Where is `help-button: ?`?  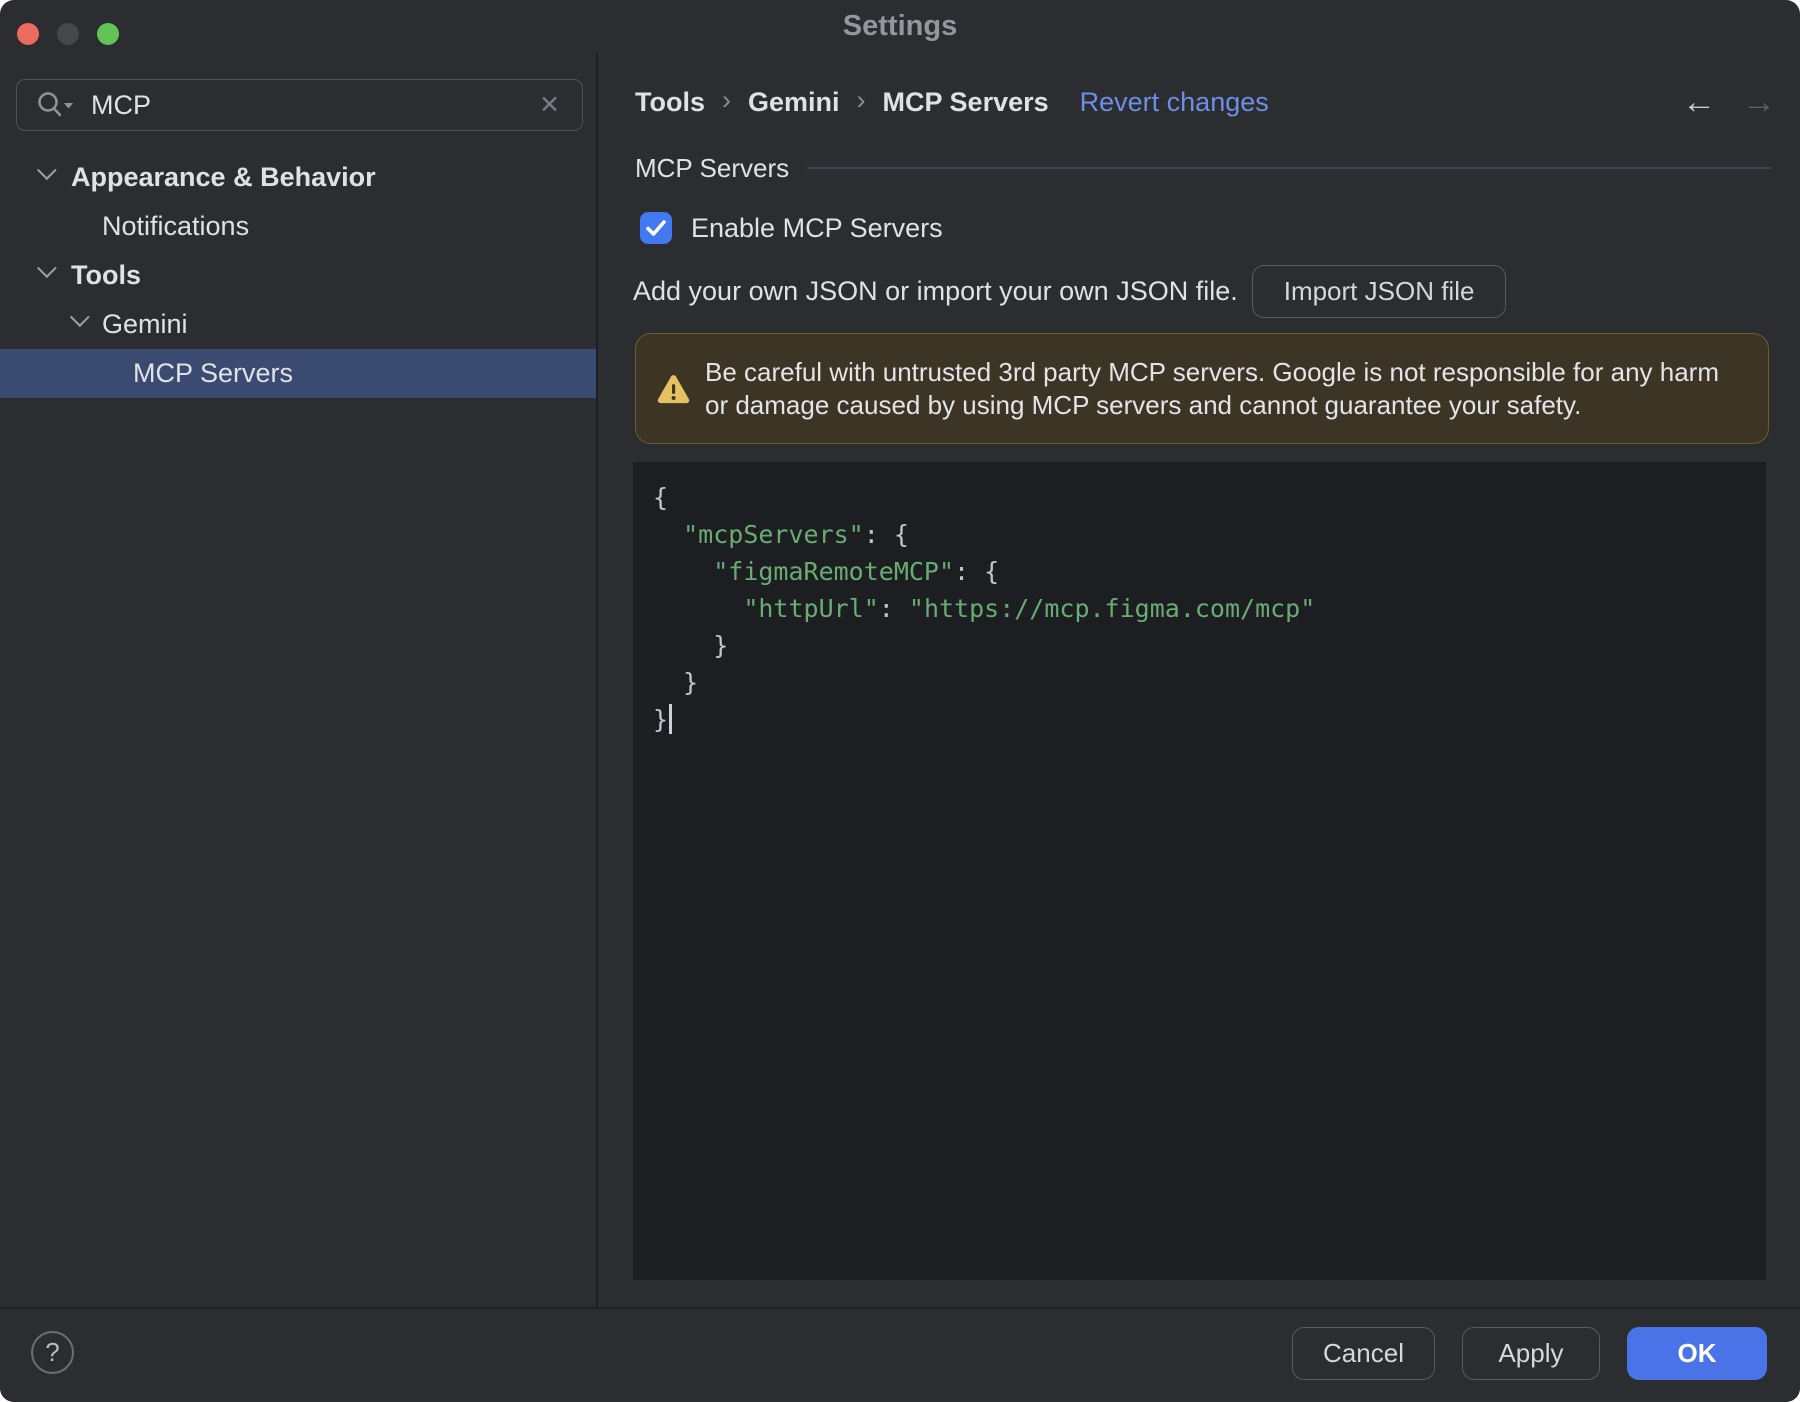 help-button: ? is located at coordinates (52, 1352).